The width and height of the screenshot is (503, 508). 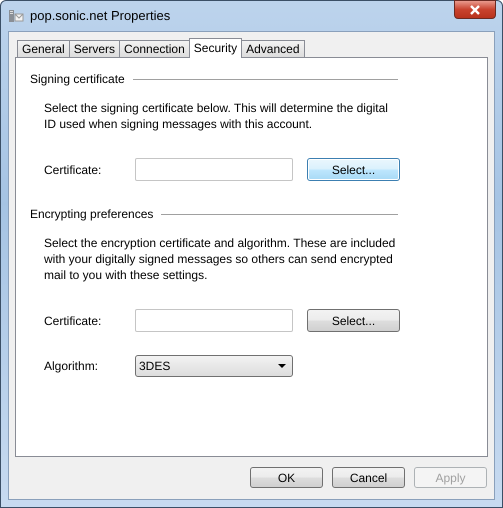 What do you see at coordinates (272, 48) in the screenshot?
I see `tab: Advanced` at bounding box center [272, 48].